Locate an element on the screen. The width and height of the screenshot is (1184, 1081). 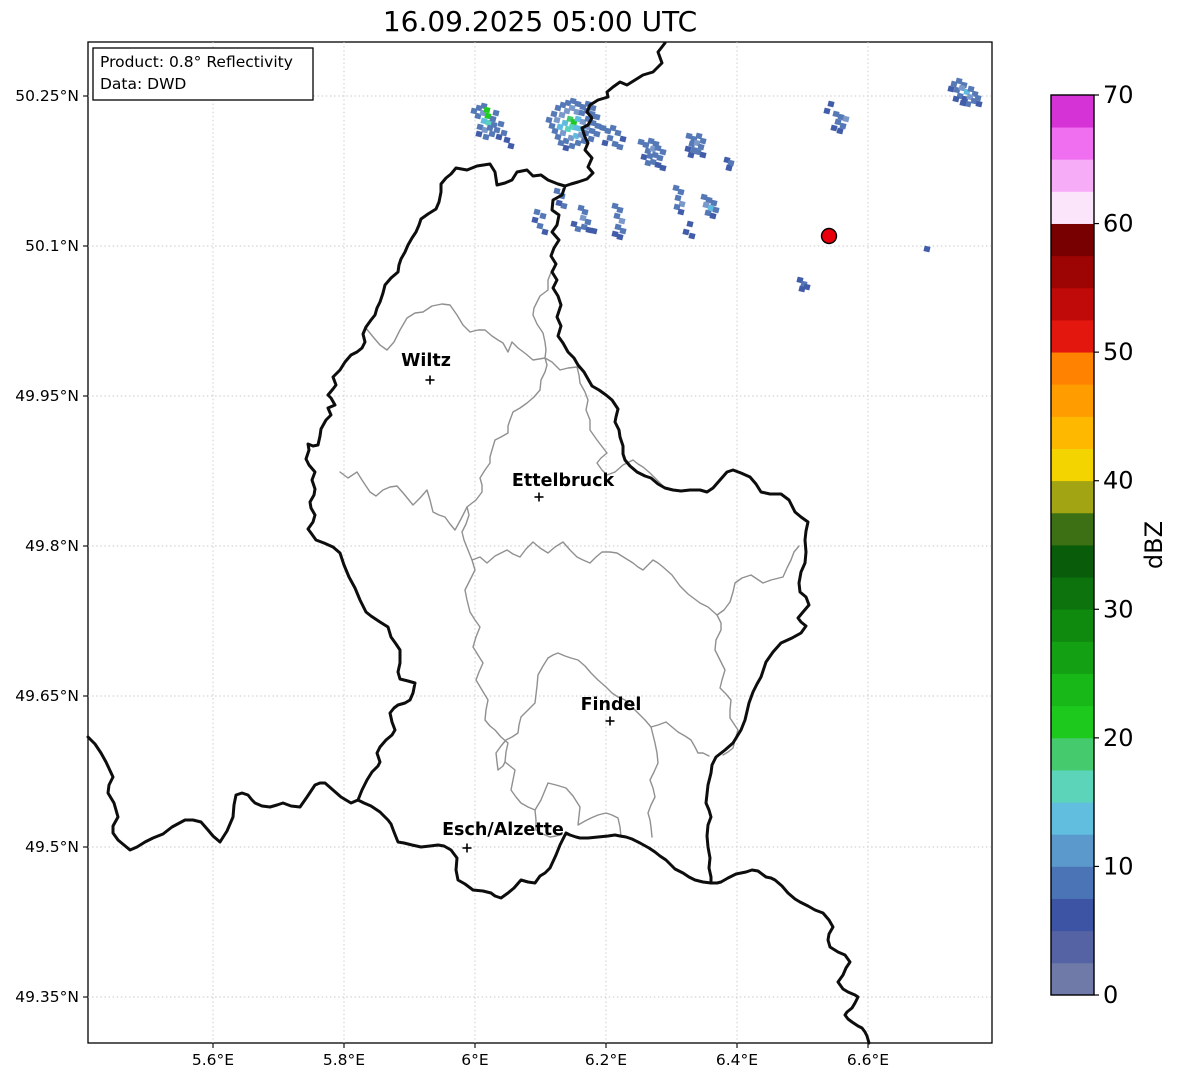
y-tick-label: 49.65°N is located at coordinates (47, 696).